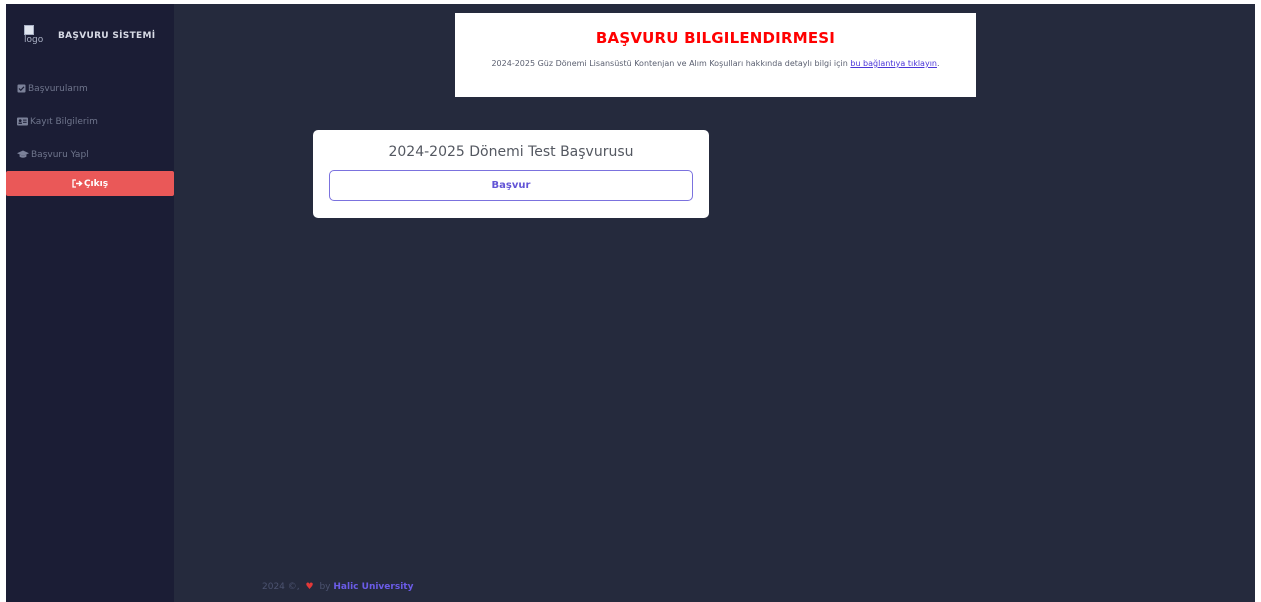  Describe the element at coordinates (77, 183) in the screenshot. I see `sign-out-icon` at that location.